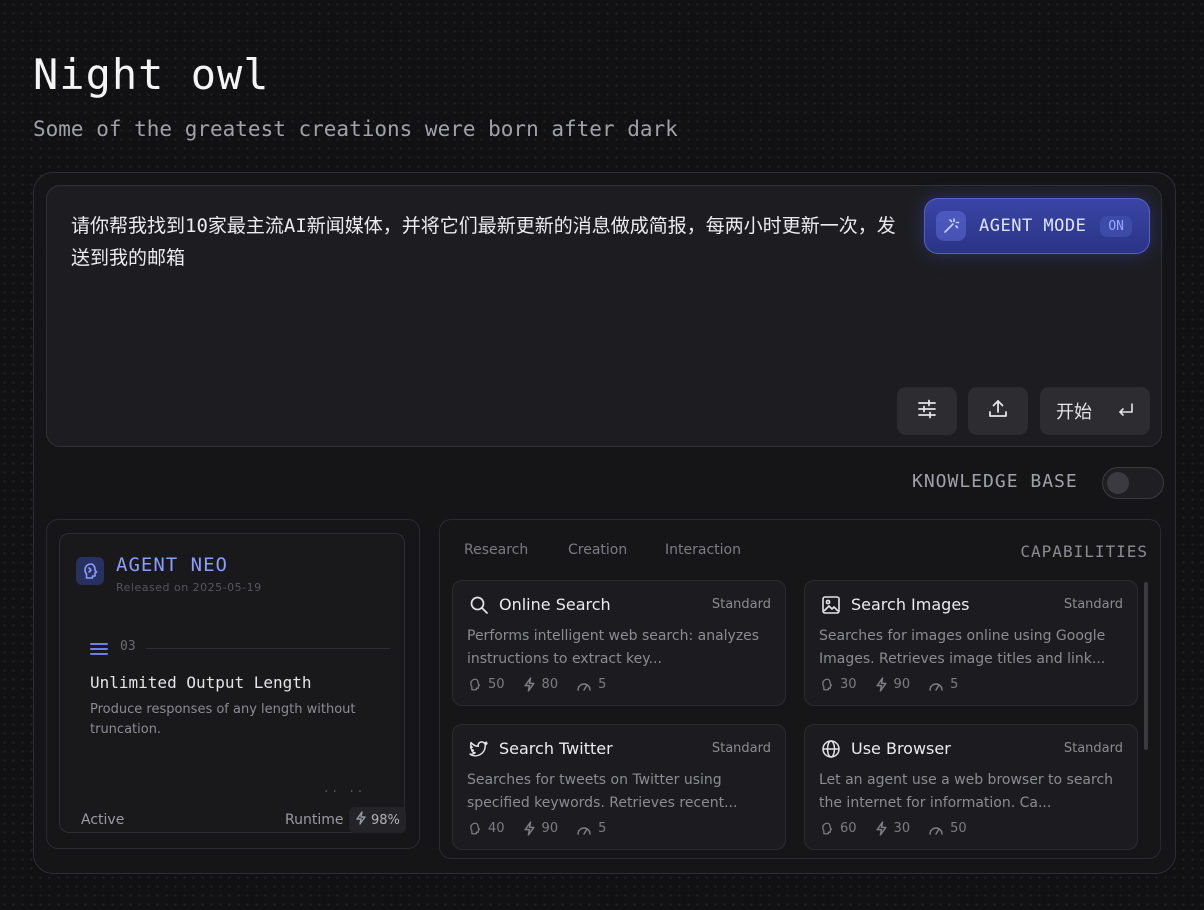 This screenshot has width=1204, height=910. I want to click on capability-title: Search Twitter, so click(556, 748).